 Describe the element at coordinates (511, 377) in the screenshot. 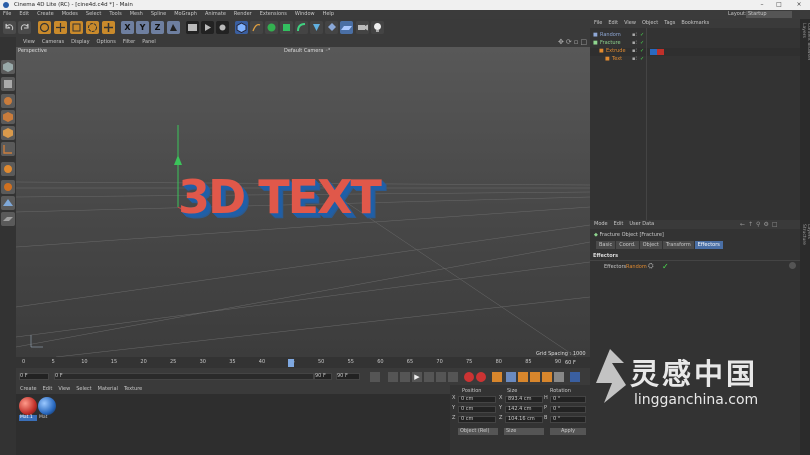

I see `position-key-icon` at that location.